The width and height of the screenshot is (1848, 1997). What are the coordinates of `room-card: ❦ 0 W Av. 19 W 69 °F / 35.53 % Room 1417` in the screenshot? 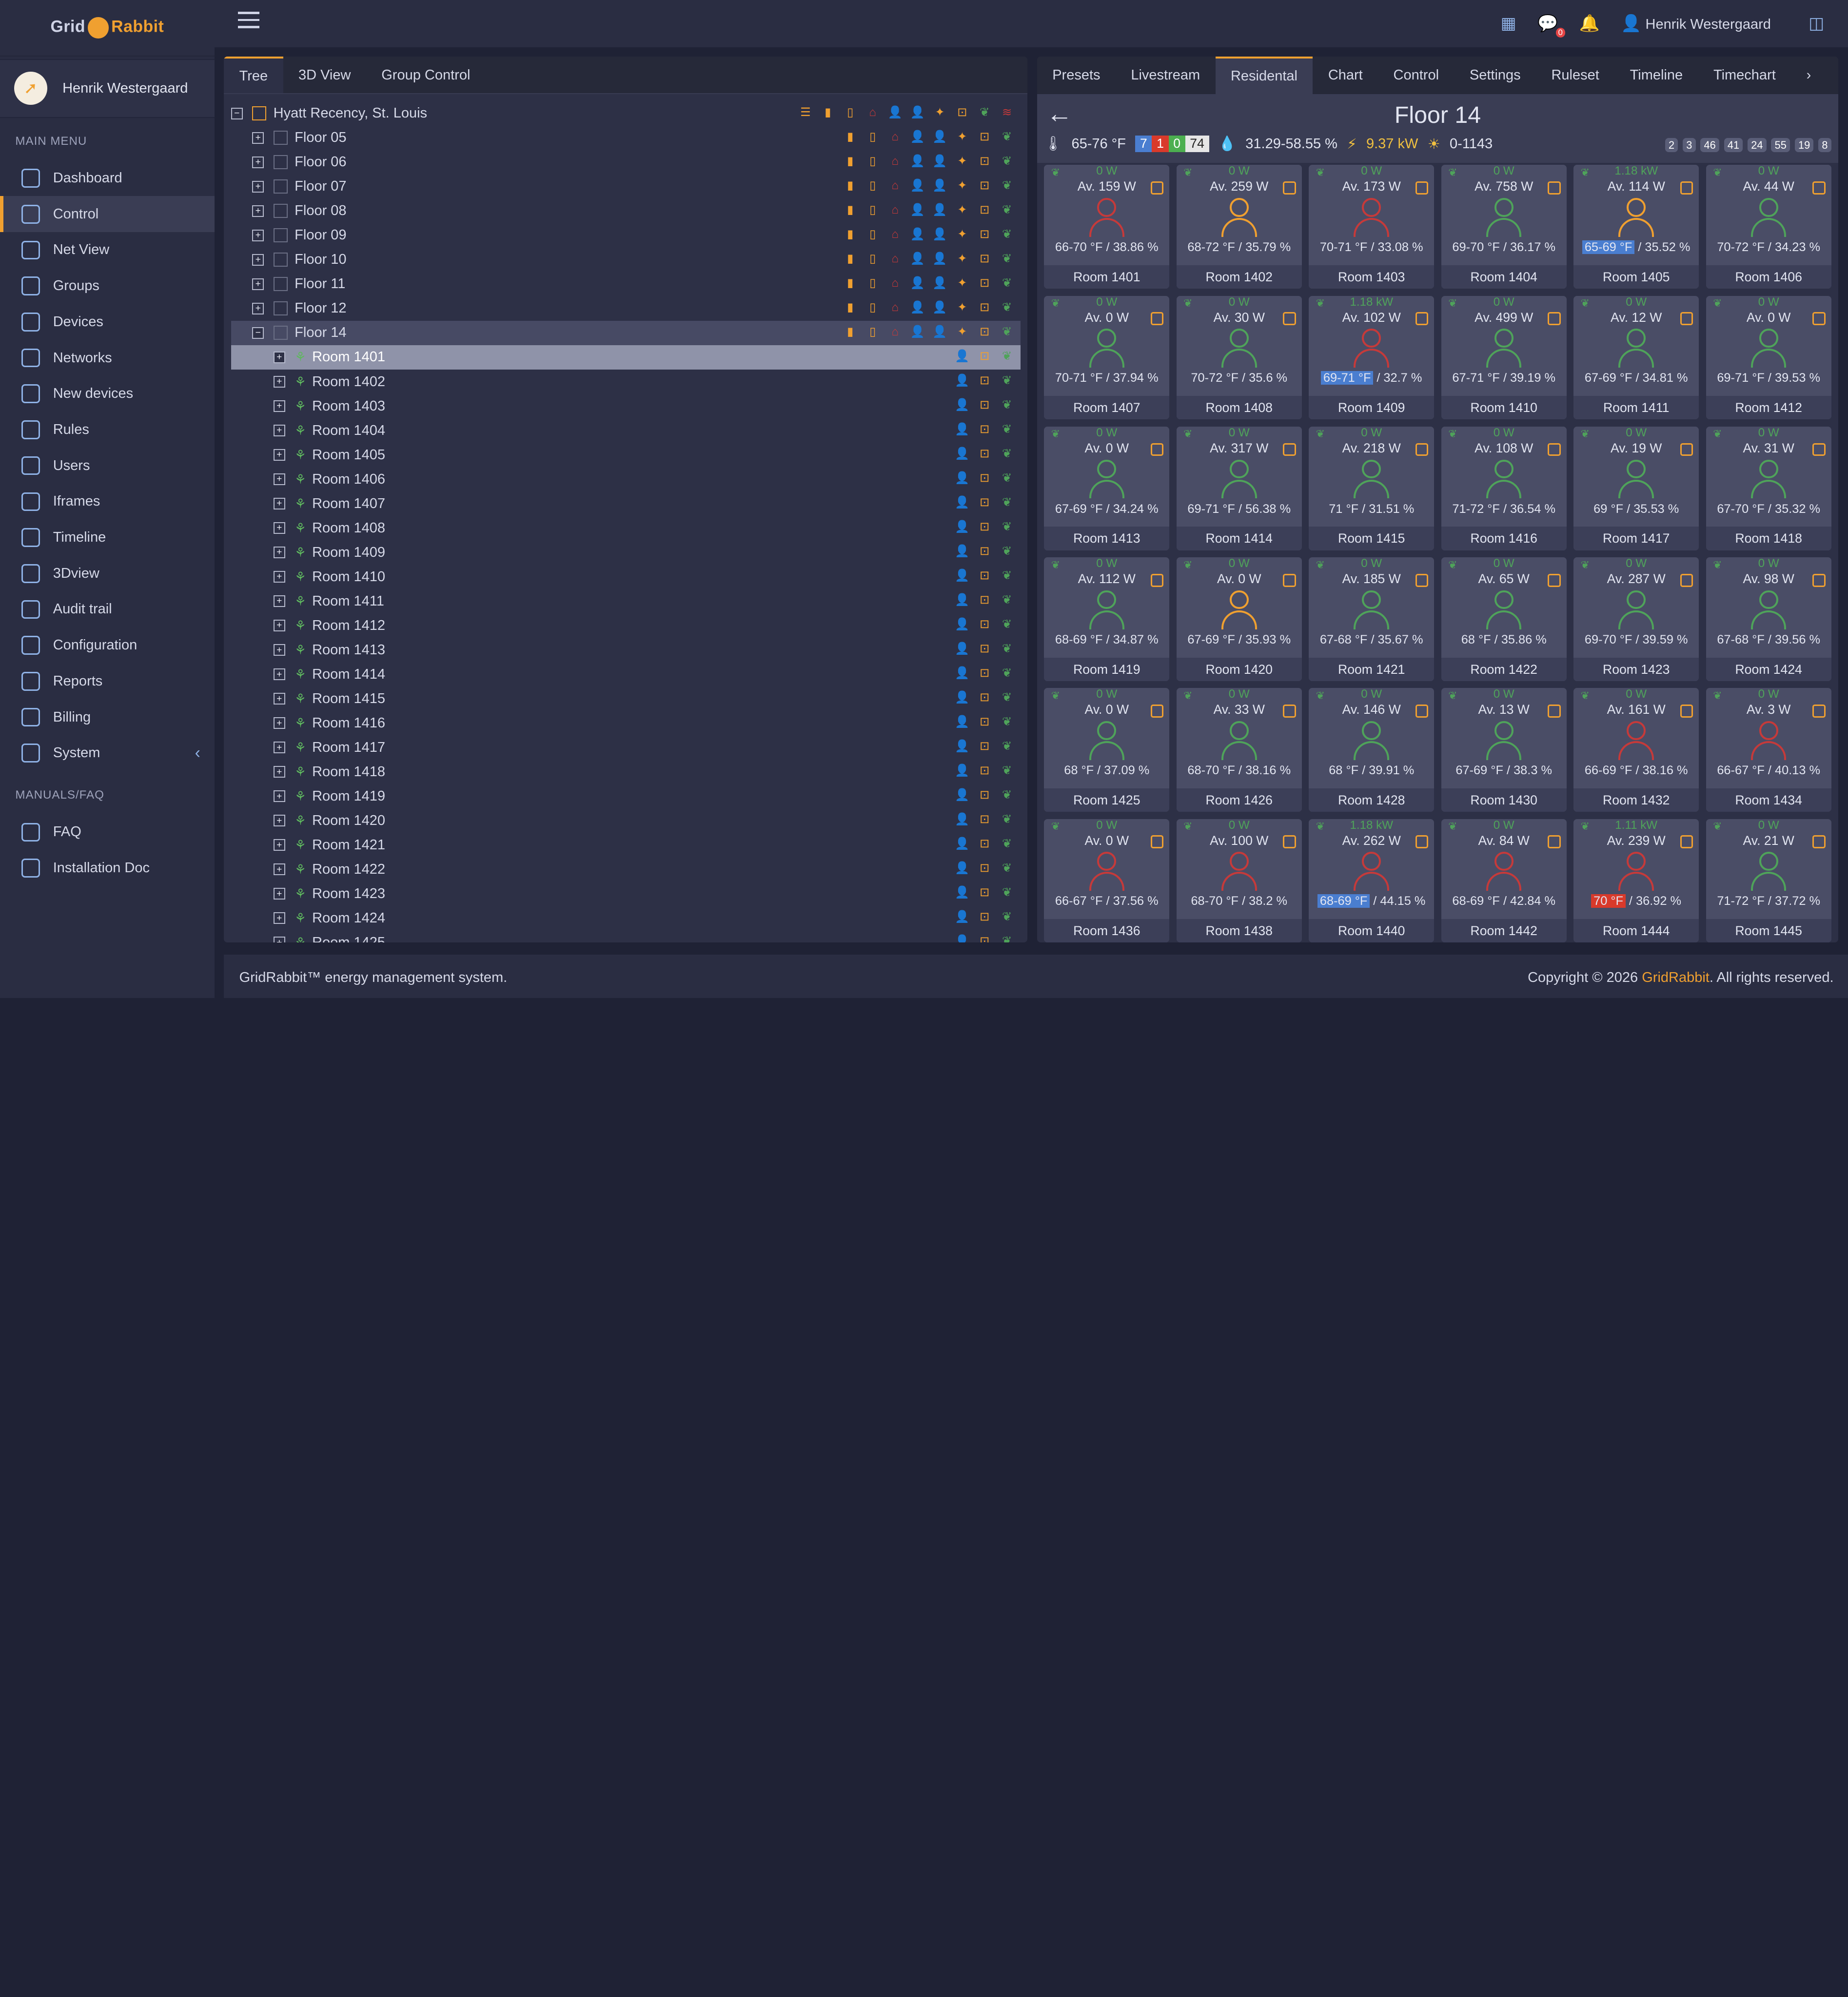 It's located at (1636, 488).